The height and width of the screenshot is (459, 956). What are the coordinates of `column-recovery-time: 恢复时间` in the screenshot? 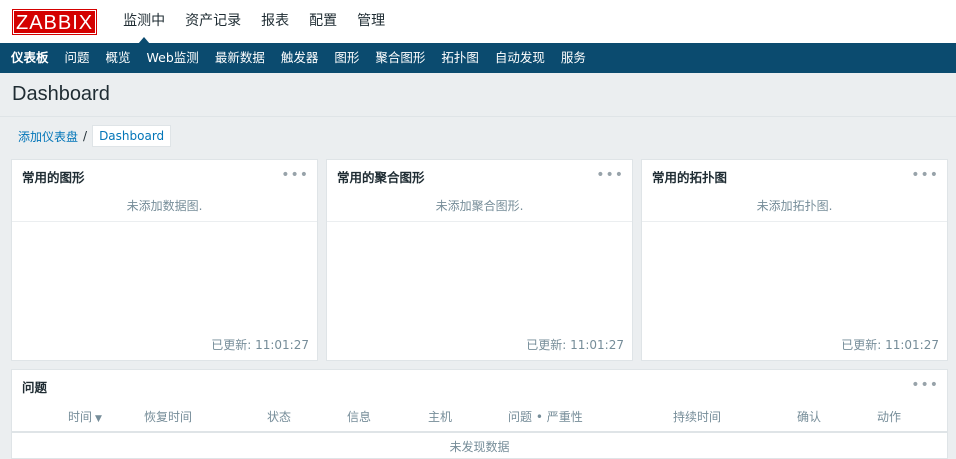 It's located at (205, 417).